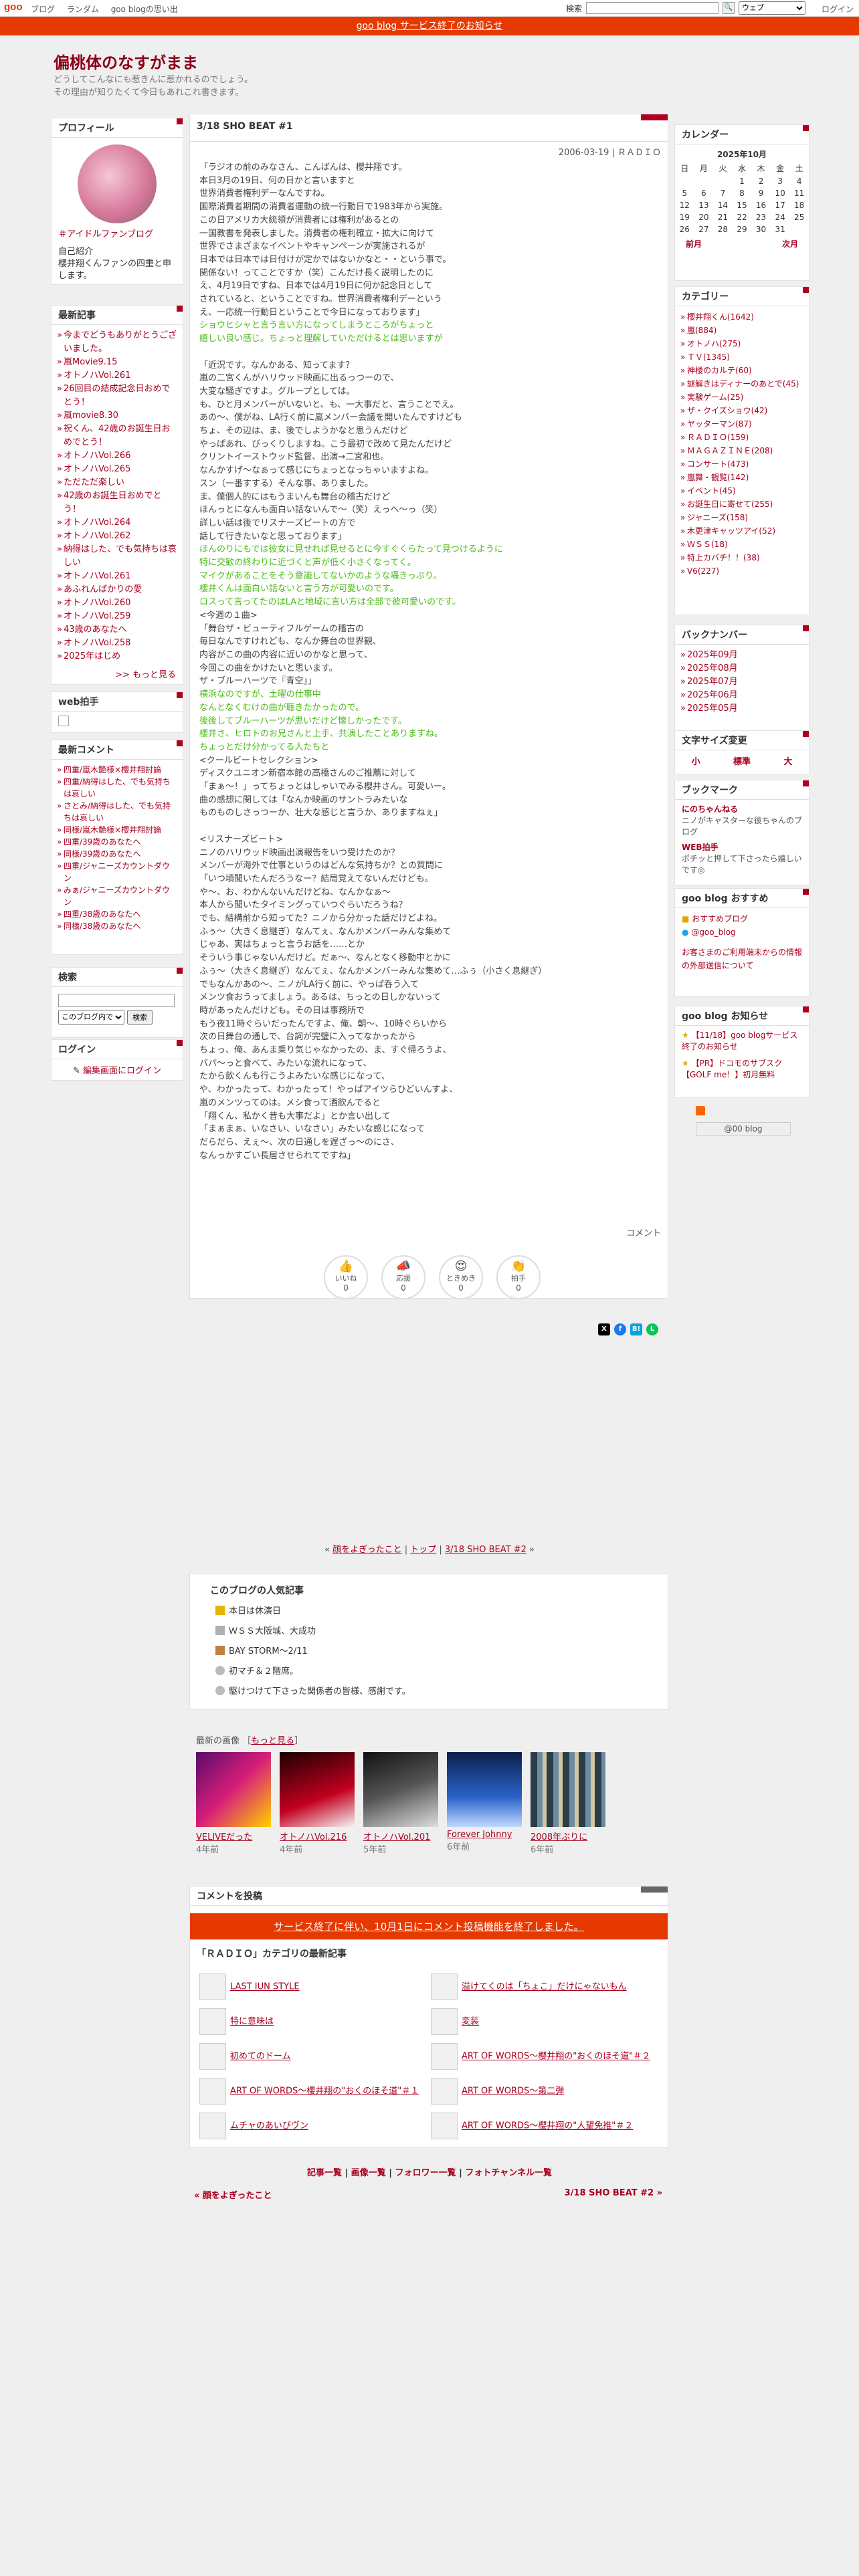  What do you see at coordinates (742, 181) in the screenshot?
I see `calendar-day: 1` at bounding box center [742, 181].